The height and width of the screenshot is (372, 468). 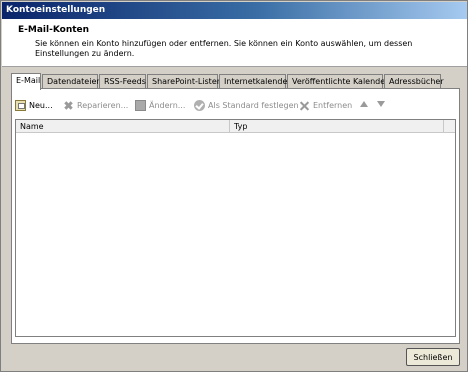 I want to click on move-up-icon, so click(x=364, y=104).